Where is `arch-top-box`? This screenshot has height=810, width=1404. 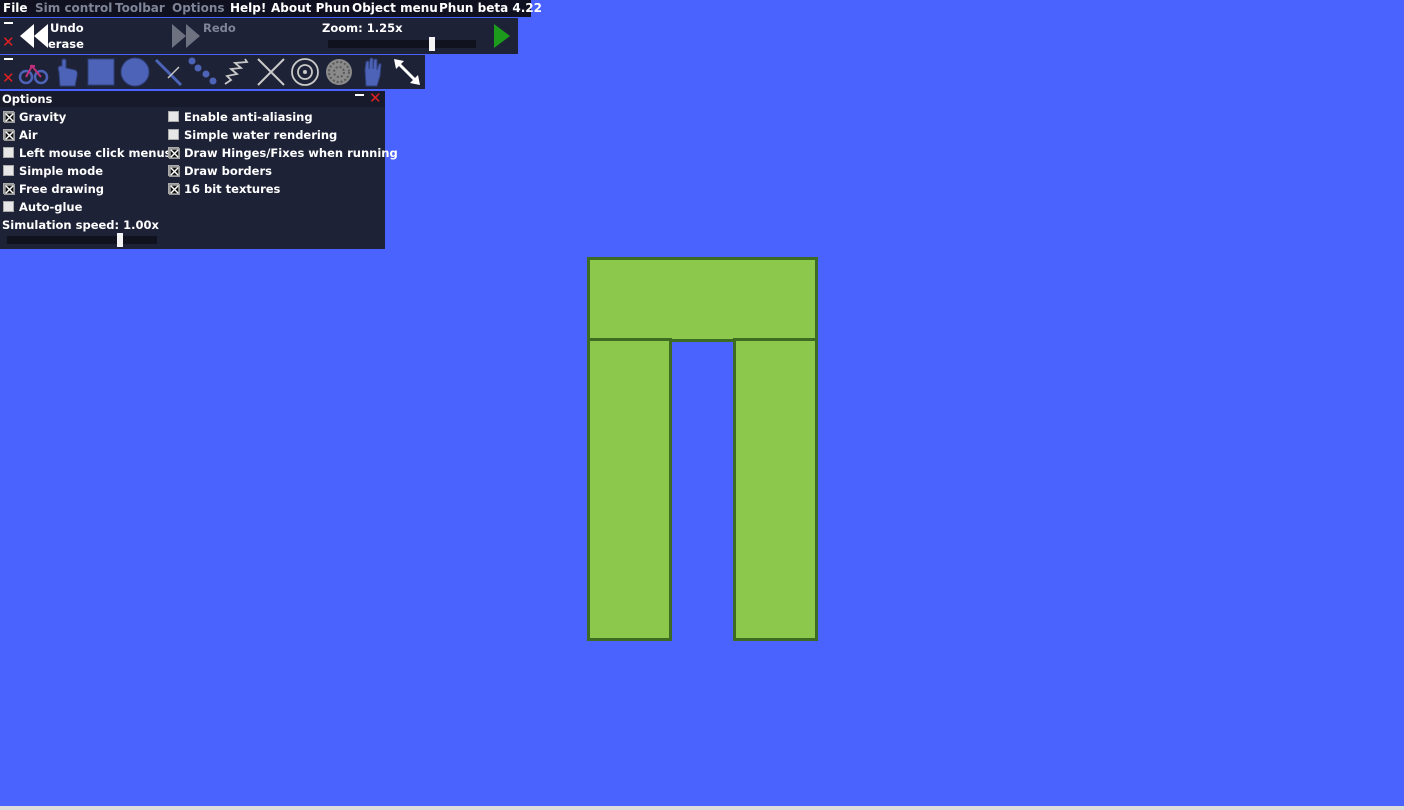 arch-top-box is located at coordinates (702, 299).